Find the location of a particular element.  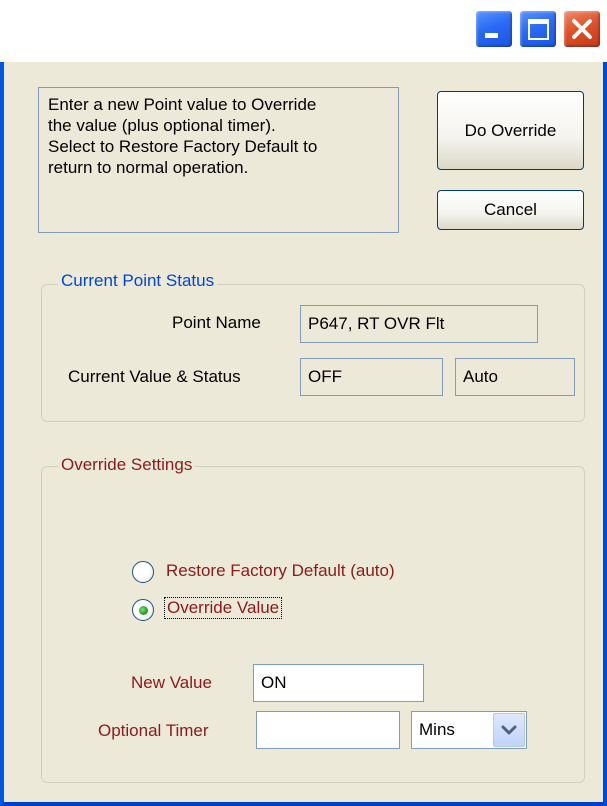

dropdown-button is located at coordinates (509, 730).